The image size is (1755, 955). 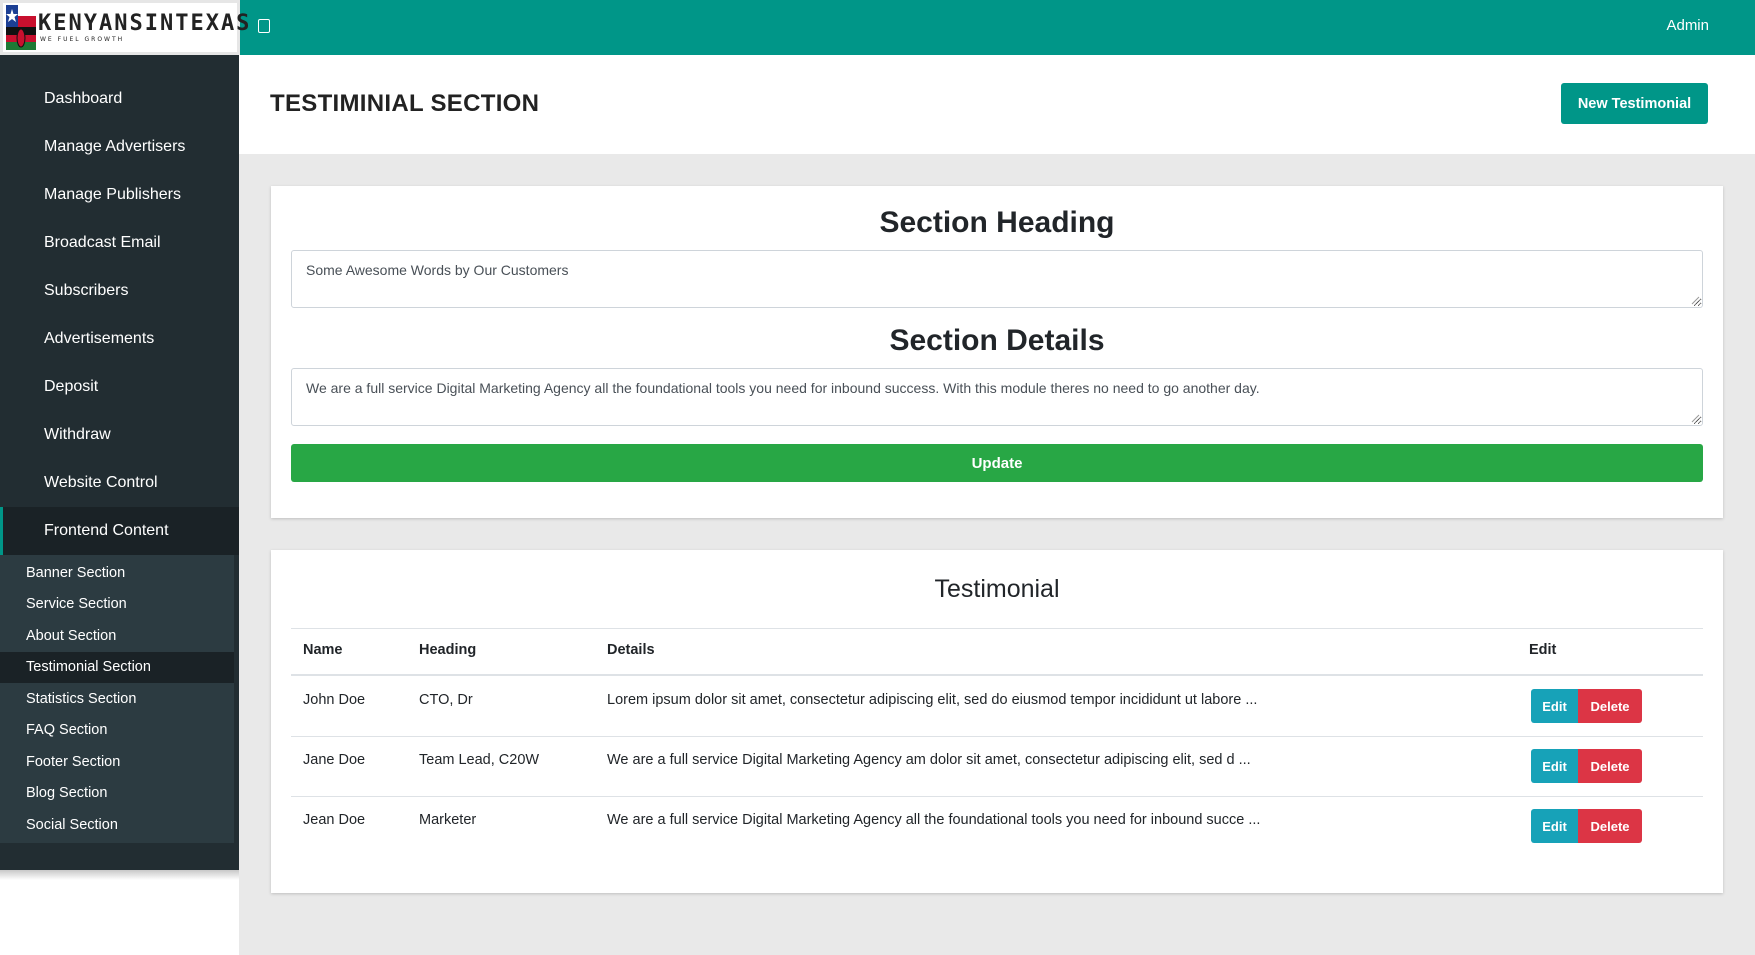 What do you see at coordinates (119, 483) in the screenshot?
I see `sidebar-item-website-control: Website Control` at bounding box center [119, 483].